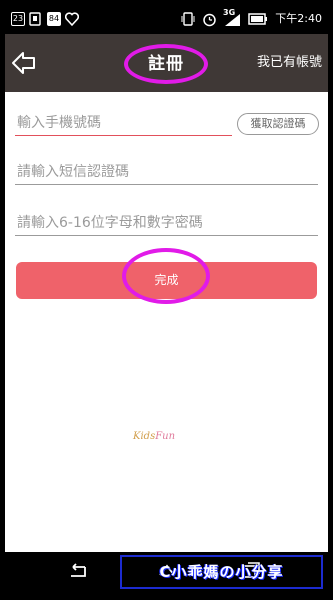 The height and width of the screenshot is (600, 333). I want to click on sms-code-field, so click(166, 172).